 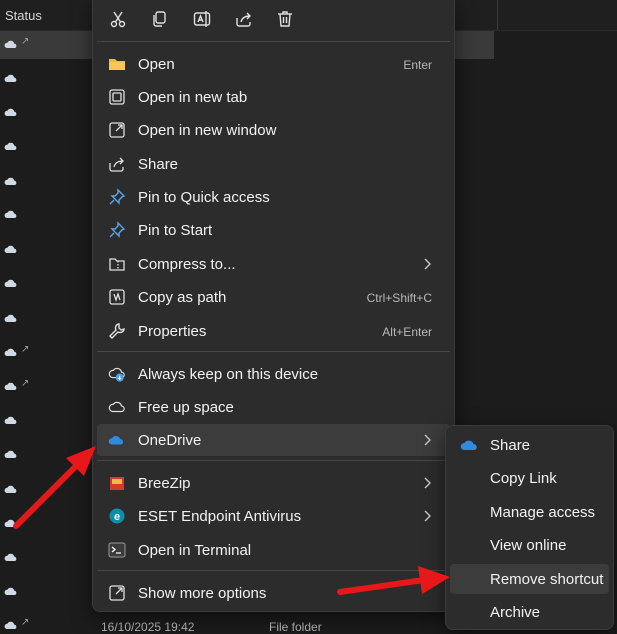 I want to click on delete-icon, so click(x=285, y=19).